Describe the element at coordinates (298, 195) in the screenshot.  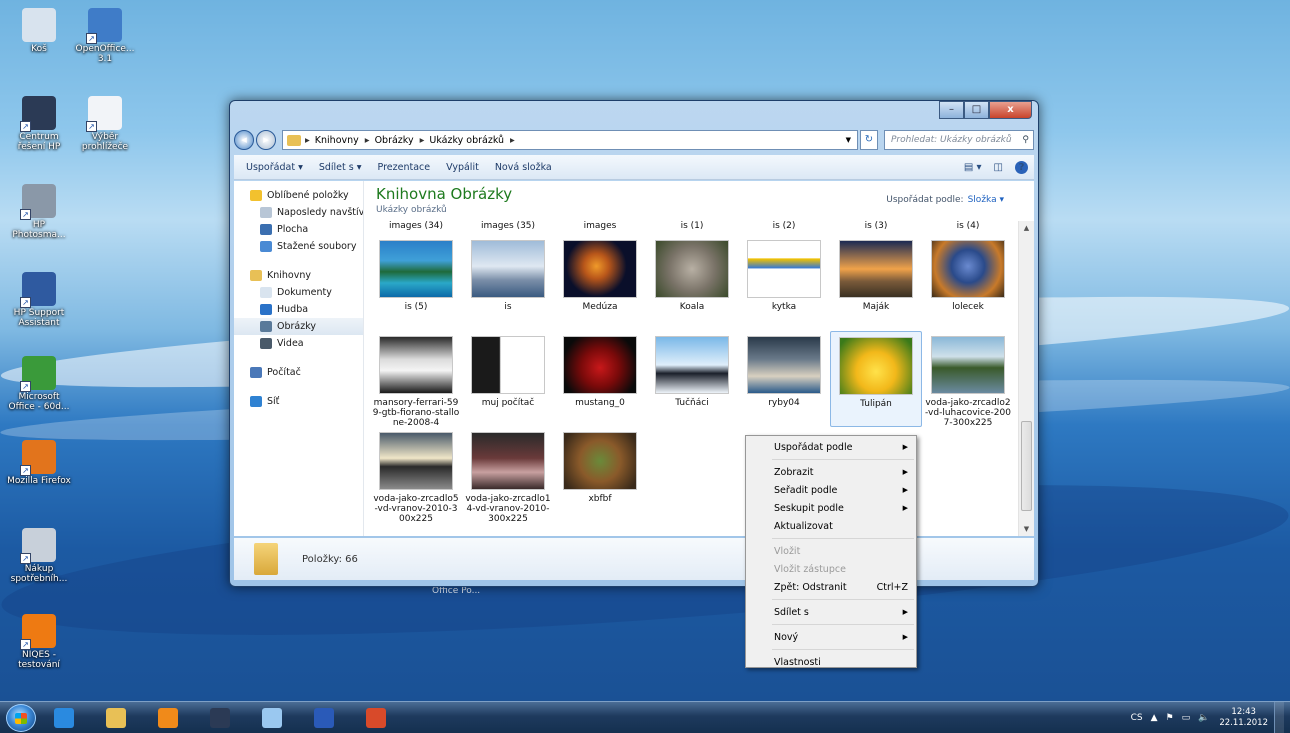
I see `nav-item-star: Oblíbené položky` at that location.